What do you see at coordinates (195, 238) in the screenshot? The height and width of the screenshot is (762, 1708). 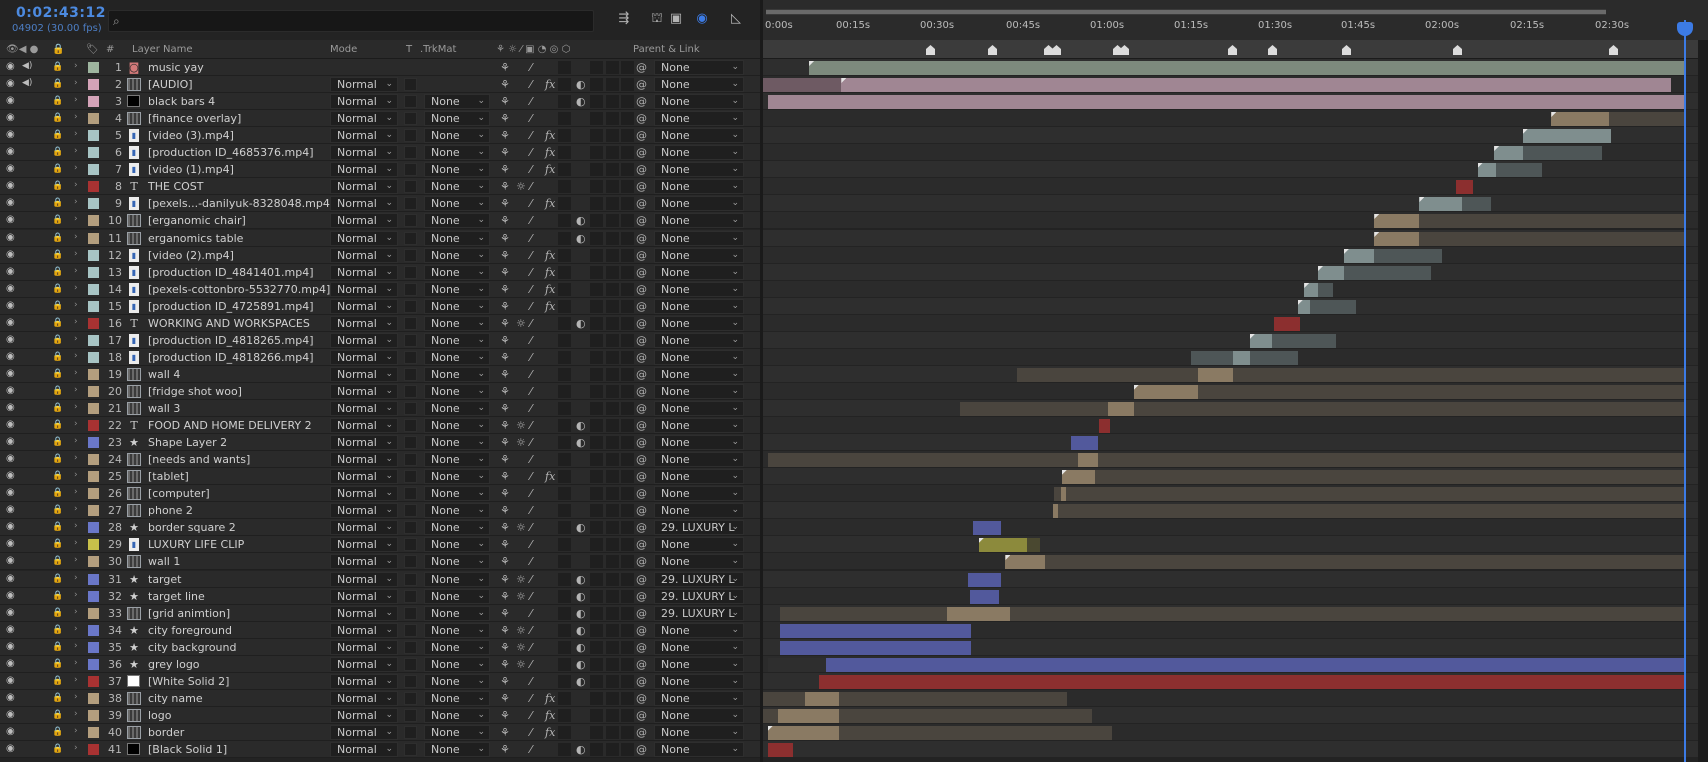 I see `layer-name: erganomics table` at bounding box center [195, 238].